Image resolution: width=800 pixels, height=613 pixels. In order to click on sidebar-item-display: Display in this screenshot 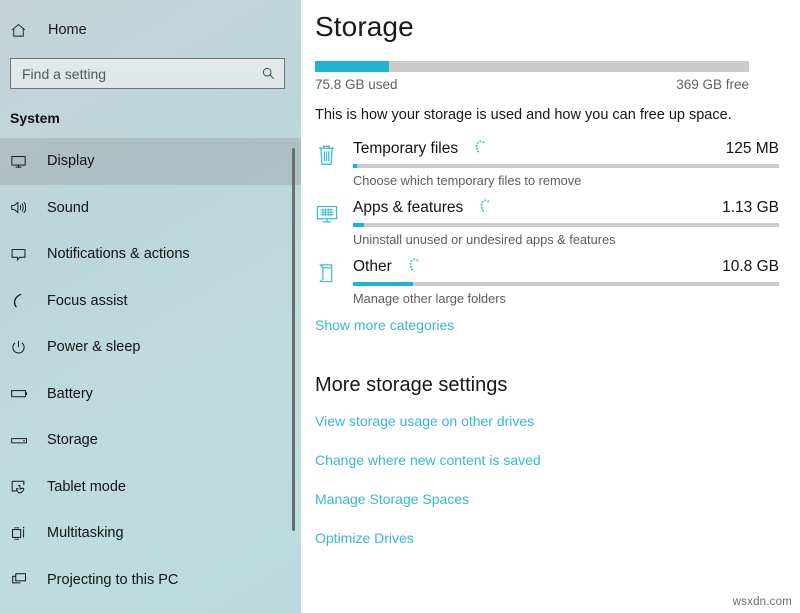, I will do `click(150, 161)`.